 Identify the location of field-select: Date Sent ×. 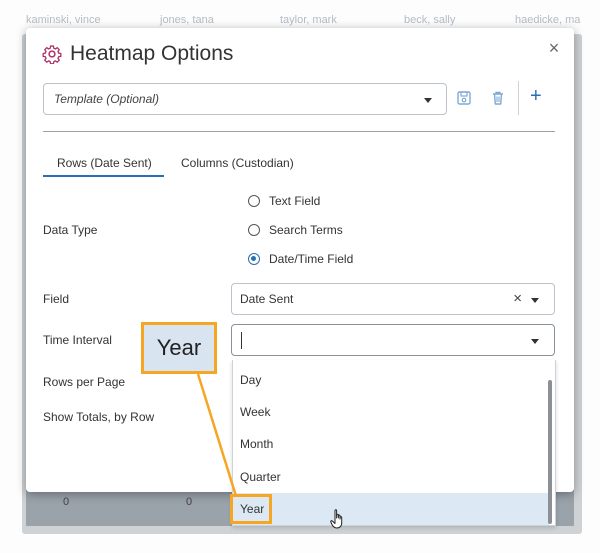
(393, 299).